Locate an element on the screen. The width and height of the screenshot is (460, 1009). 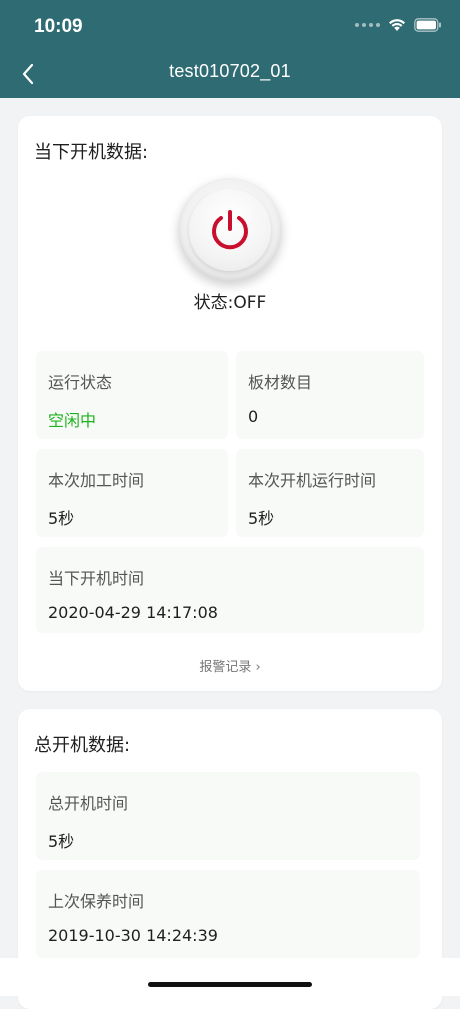
power-button-face is located at coordinates (230, 230).